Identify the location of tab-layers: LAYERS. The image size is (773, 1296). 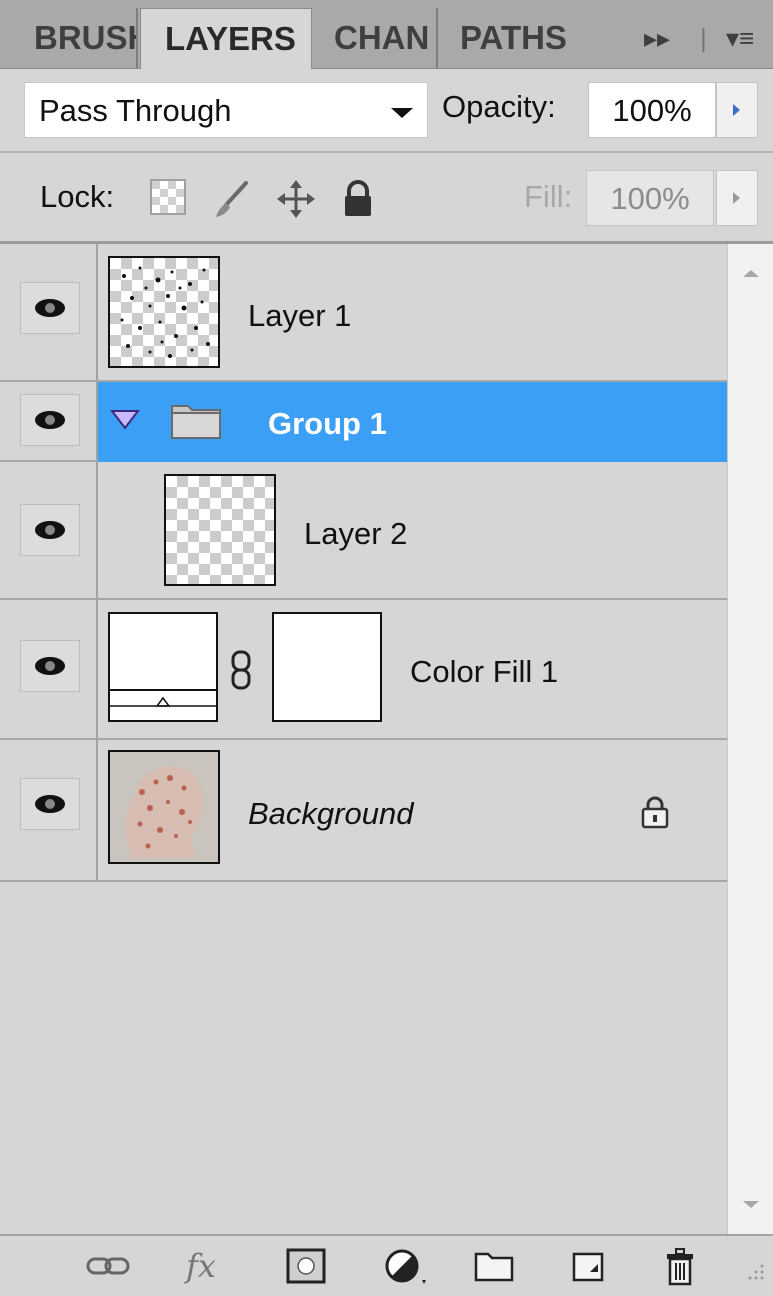
(226, 38).